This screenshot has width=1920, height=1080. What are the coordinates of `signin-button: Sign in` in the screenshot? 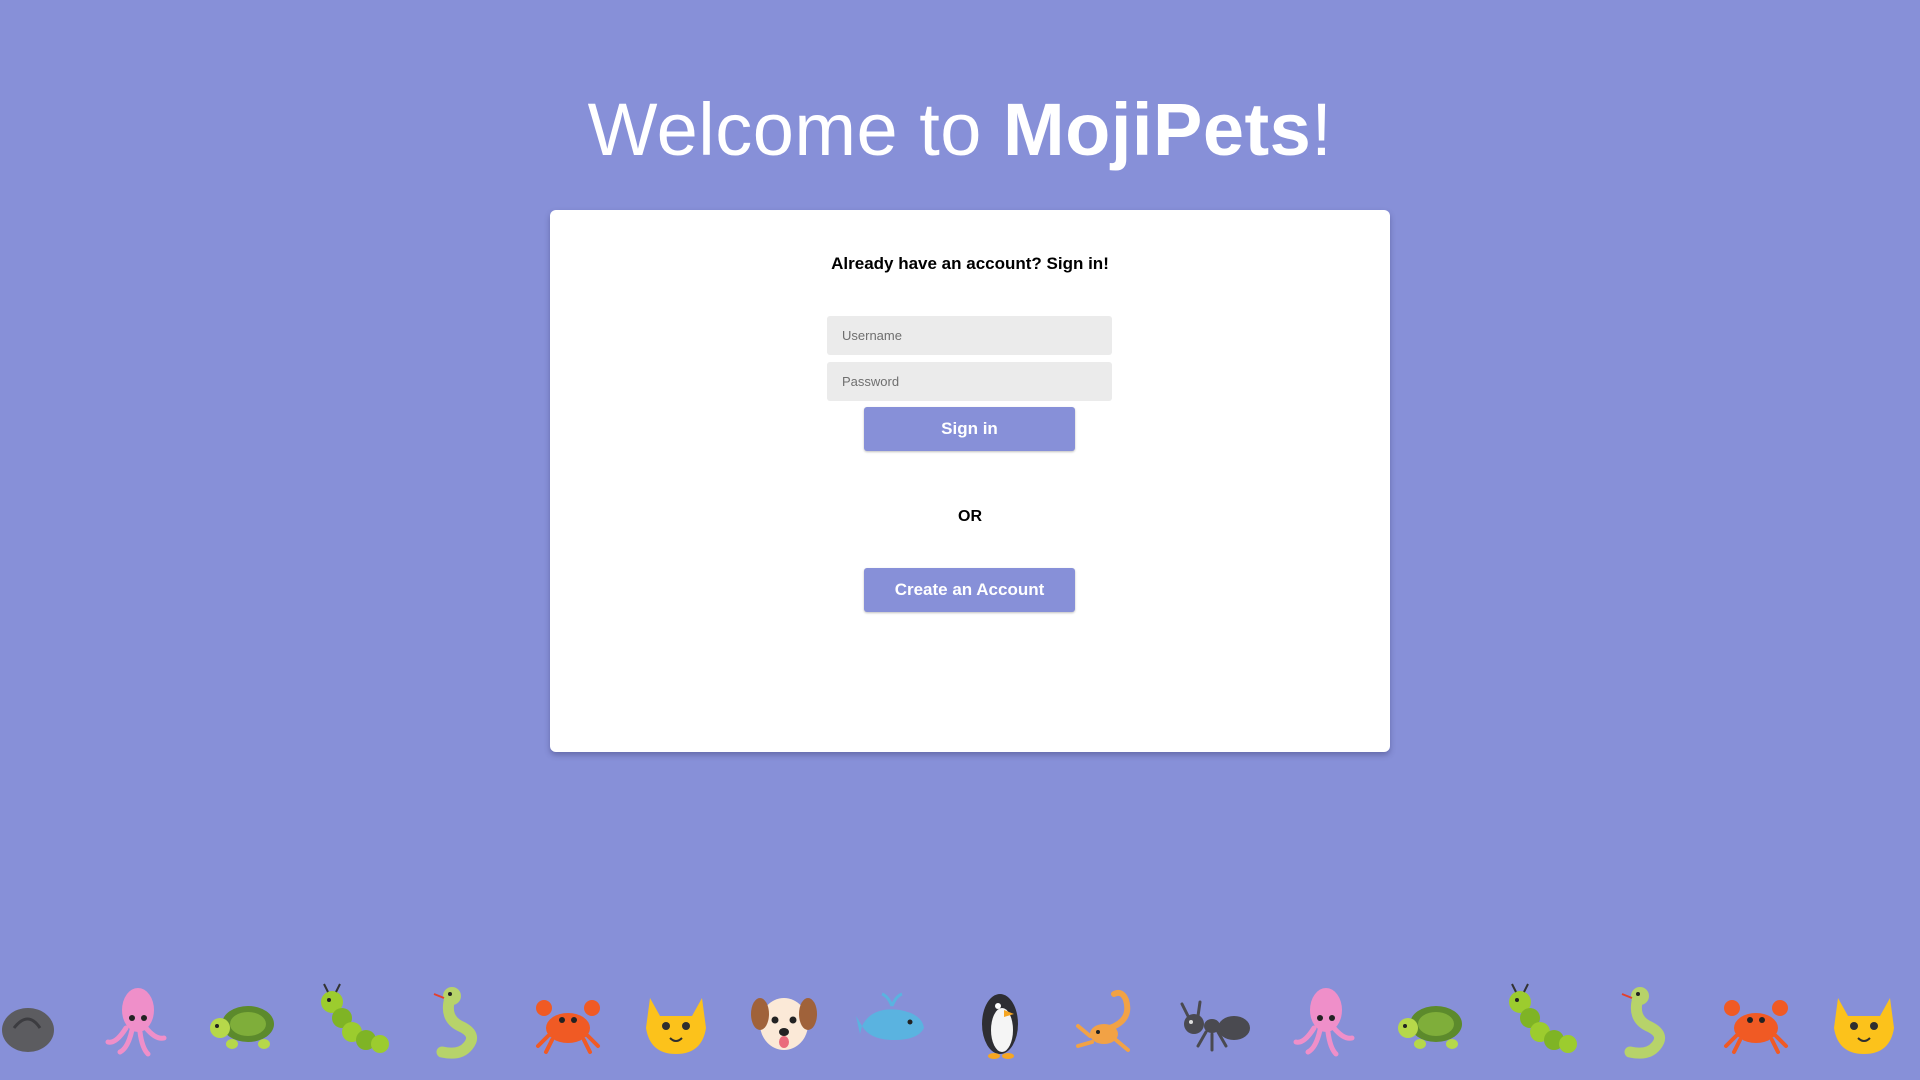 It's located at (969, 429).